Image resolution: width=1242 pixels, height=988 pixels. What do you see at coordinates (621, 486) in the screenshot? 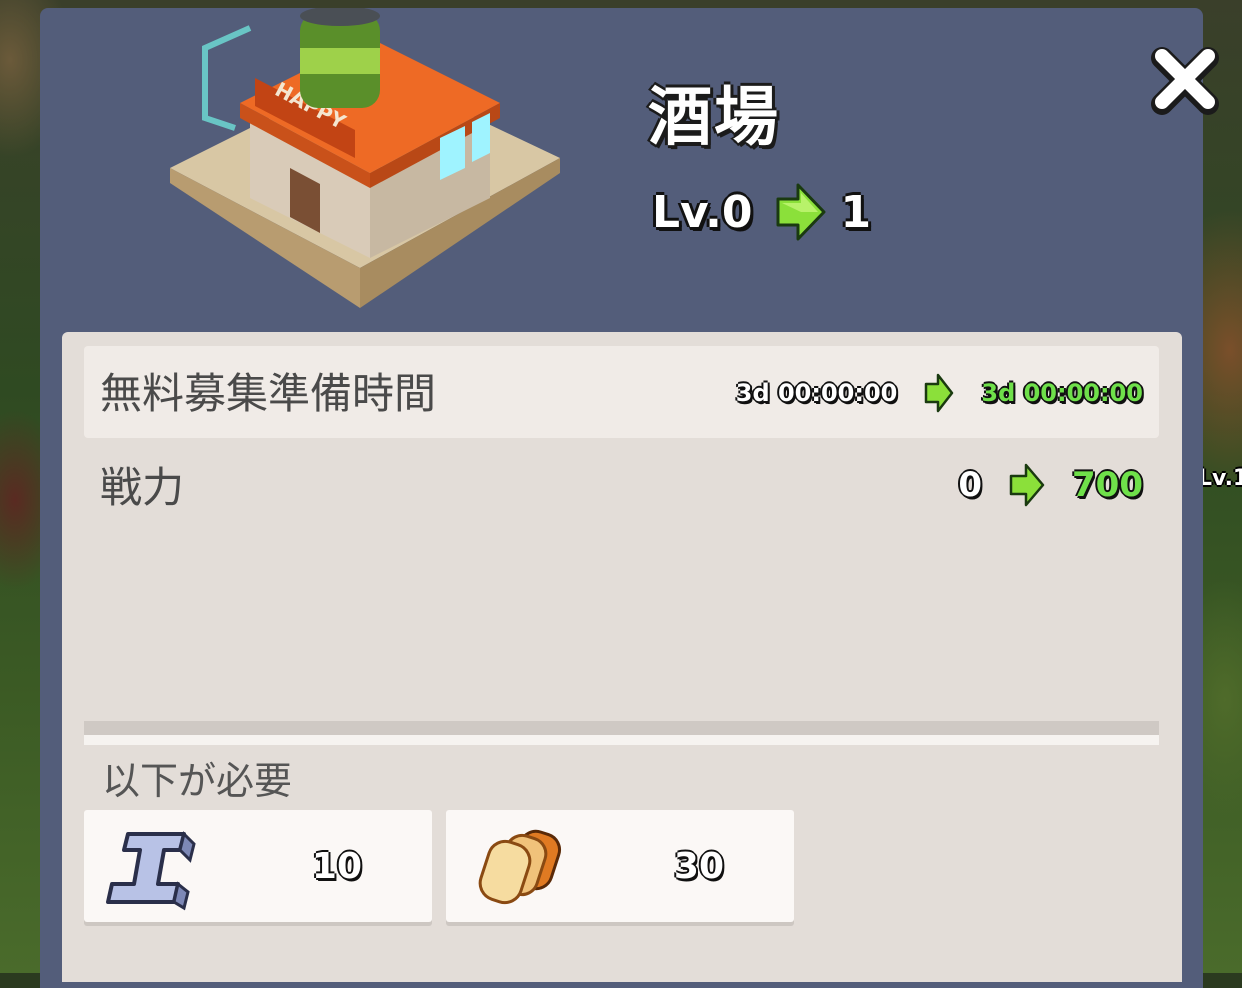
I see `stat-row-power: 戦力 0 700` at bounding box center [621, 486].